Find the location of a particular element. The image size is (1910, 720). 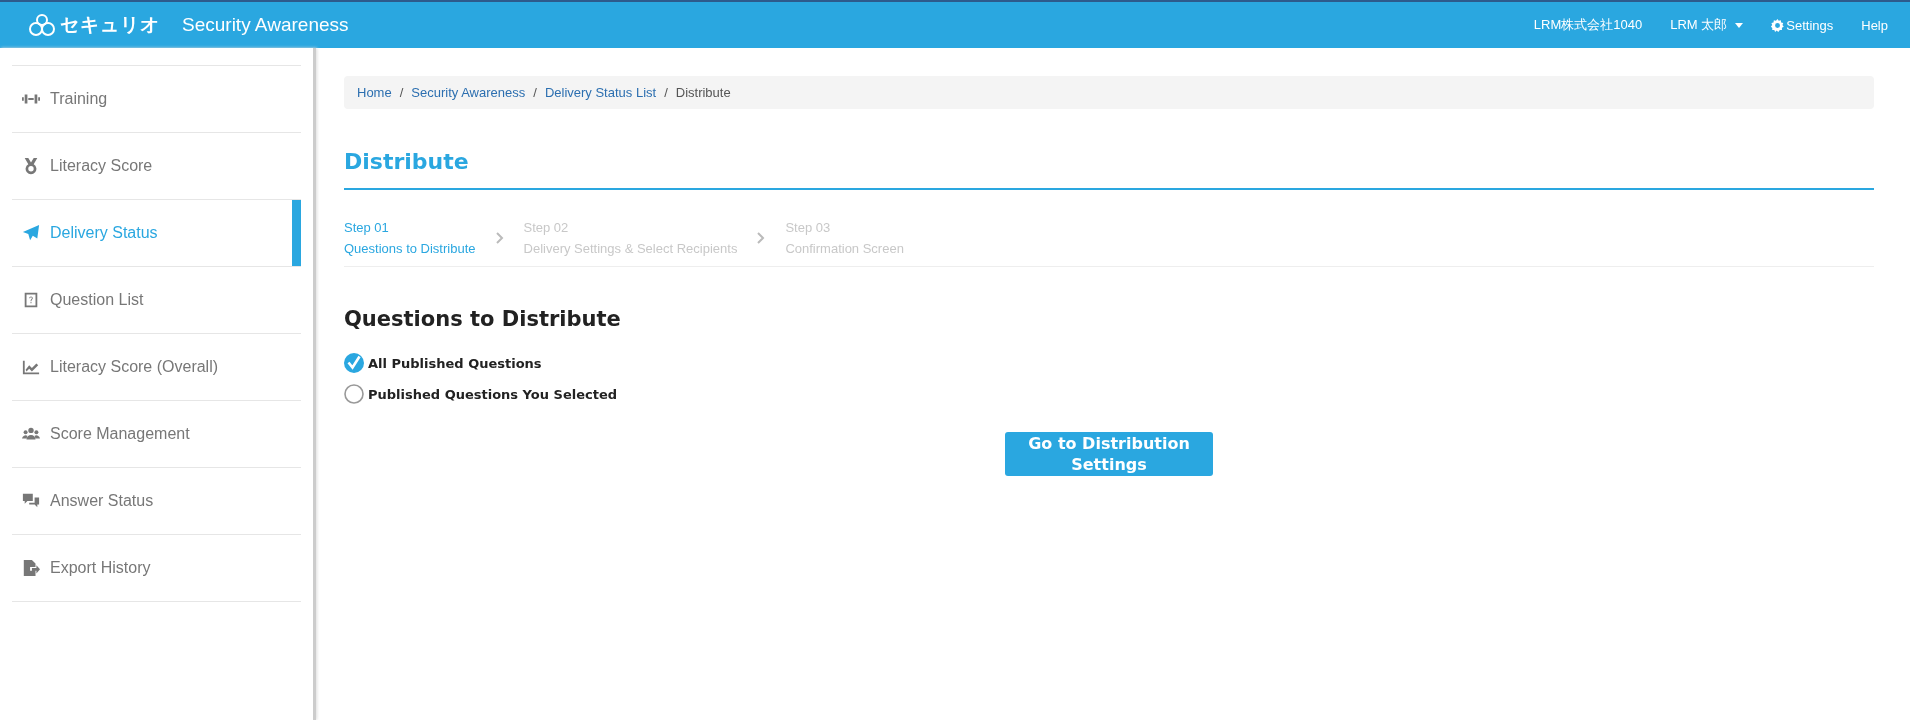

user-menu: LRM 太郎 is located at coordinates (1707, 25).